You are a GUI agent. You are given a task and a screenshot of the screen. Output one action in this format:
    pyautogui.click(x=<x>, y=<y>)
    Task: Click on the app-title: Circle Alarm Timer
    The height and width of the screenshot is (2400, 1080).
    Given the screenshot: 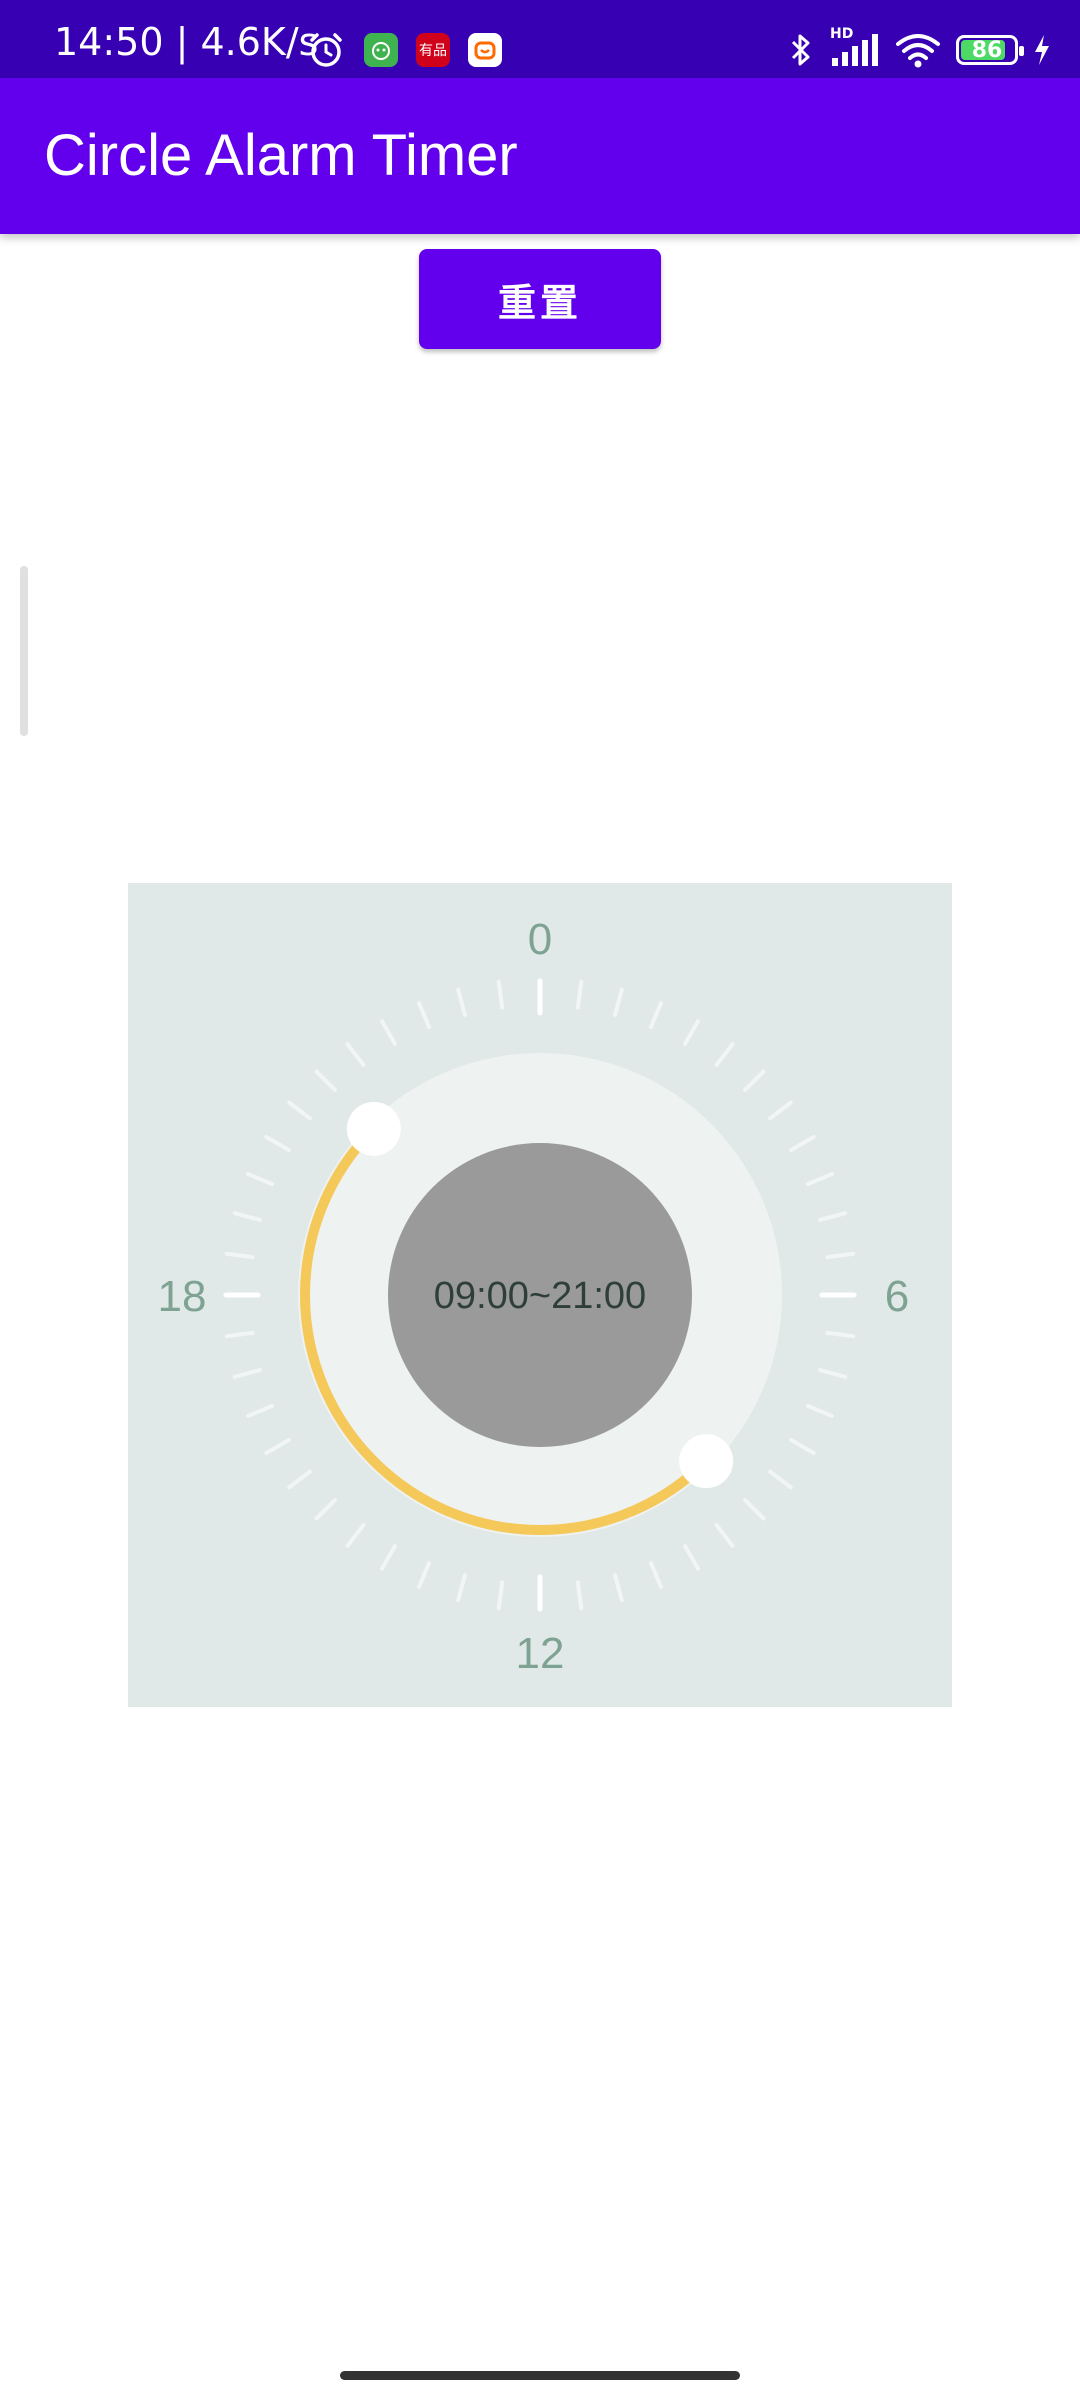 What is the action you would take?
    pyautogui.click(x=281, y=155)
    